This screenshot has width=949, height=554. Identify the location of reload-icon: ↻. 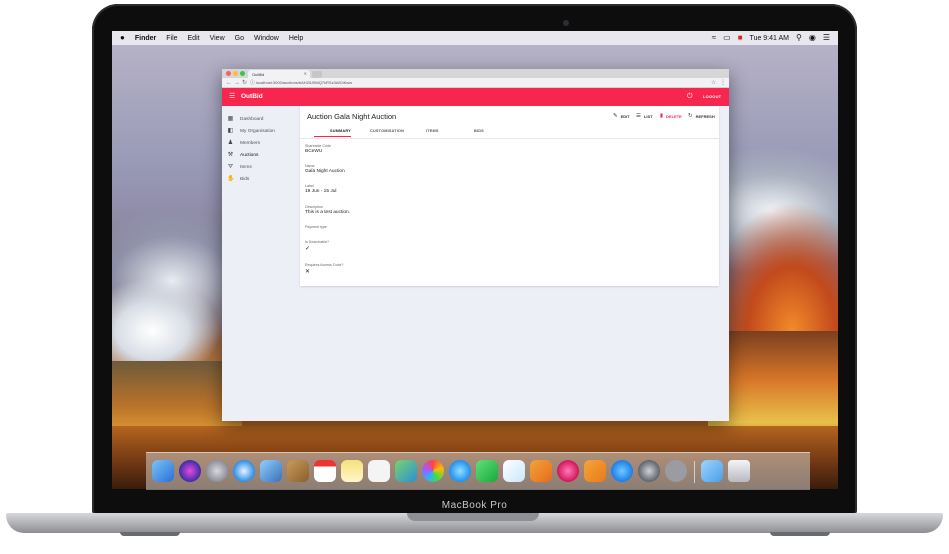
(244, 83).